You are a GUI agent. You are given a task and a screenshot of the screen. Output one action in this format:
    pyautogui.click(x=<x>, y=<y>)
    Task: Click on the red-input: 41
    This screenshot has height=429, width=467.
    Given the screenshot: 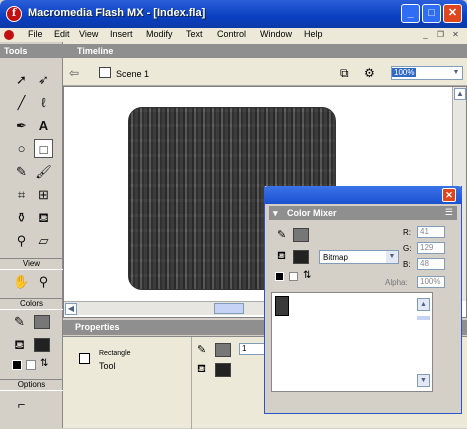 What is the action you would take?
    pyautogui.click(x=431, y=232)
    